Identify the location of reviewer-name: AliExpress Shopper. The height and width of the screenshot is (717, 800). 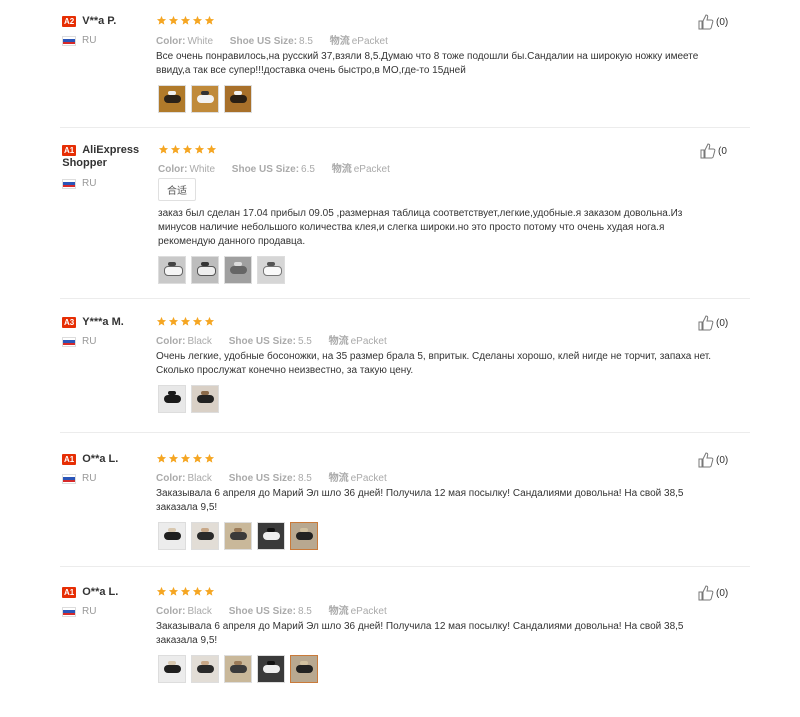
(101, 156).